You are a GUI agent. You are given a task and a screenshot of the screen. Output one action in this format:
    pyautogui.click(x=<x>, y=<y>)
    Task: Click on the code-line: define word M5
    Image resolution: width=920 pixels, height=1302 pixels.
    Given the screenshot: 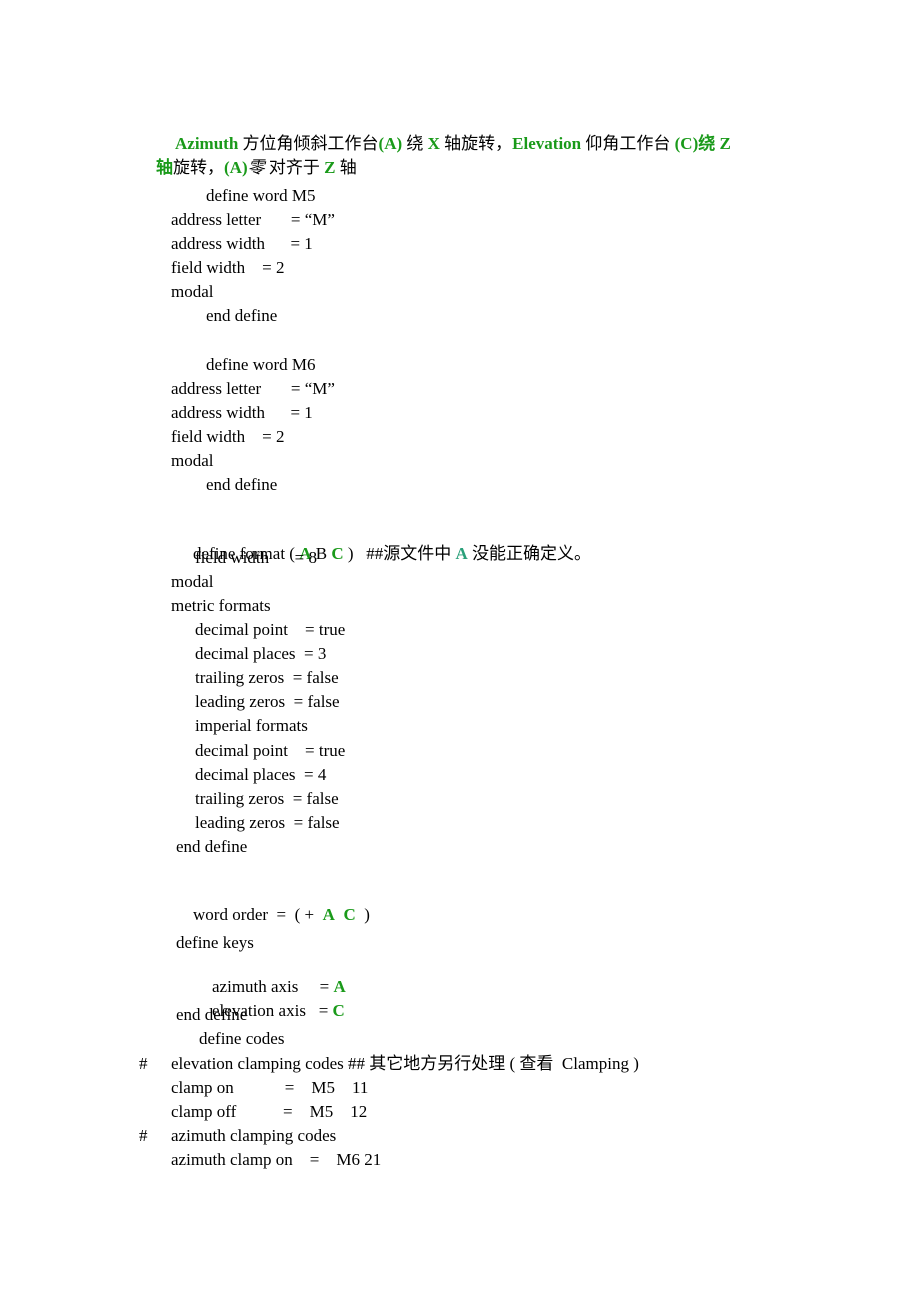 What is the action you would take?
    pyautogui.click(x=261, y=195)
    